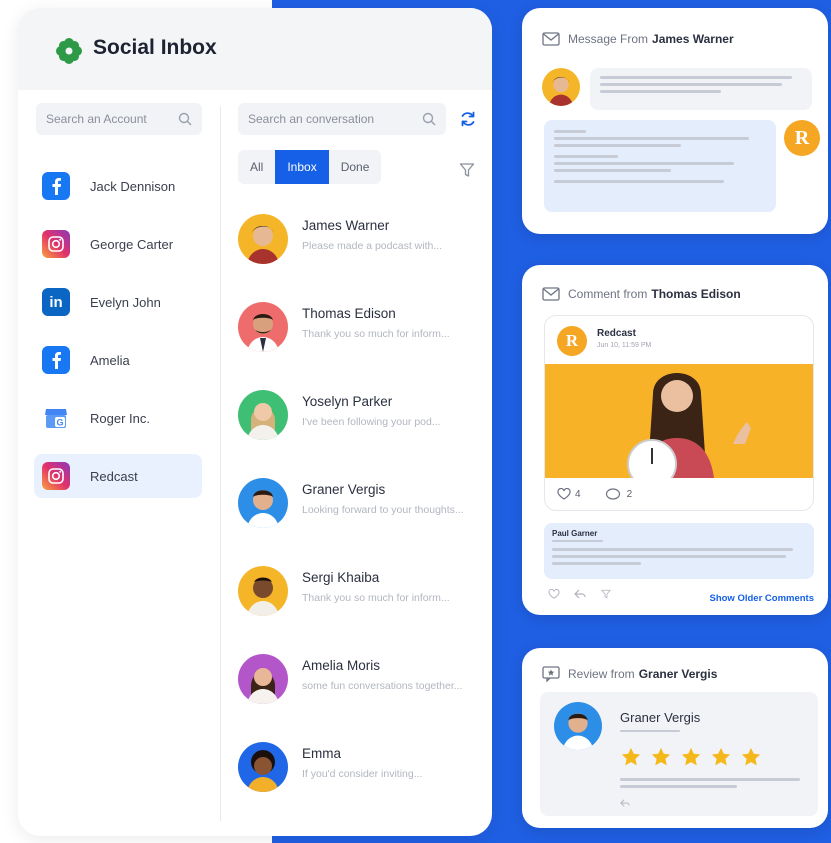  I want to click on account-item-roger-inc: G Roger Inc., so click(118, 418).